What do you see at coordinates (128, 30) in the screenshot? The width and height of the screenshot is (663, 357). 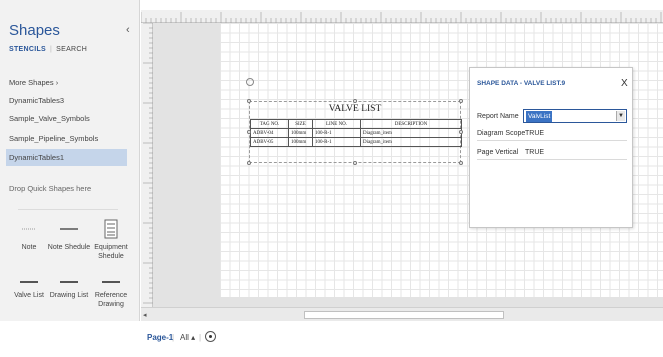 I see `collapse-pane-icon: ‹` at bounding box center [128, 30].